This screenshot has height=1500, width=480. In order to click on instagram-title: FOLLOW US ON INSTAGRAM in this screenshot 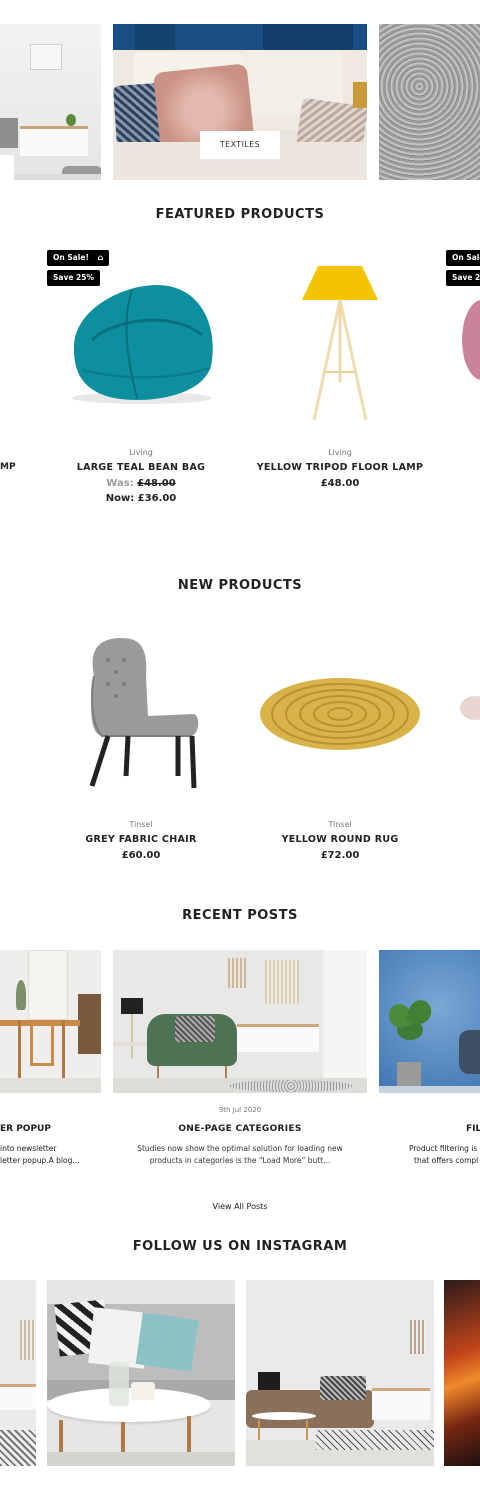, I will do `click(240, 1246)`.